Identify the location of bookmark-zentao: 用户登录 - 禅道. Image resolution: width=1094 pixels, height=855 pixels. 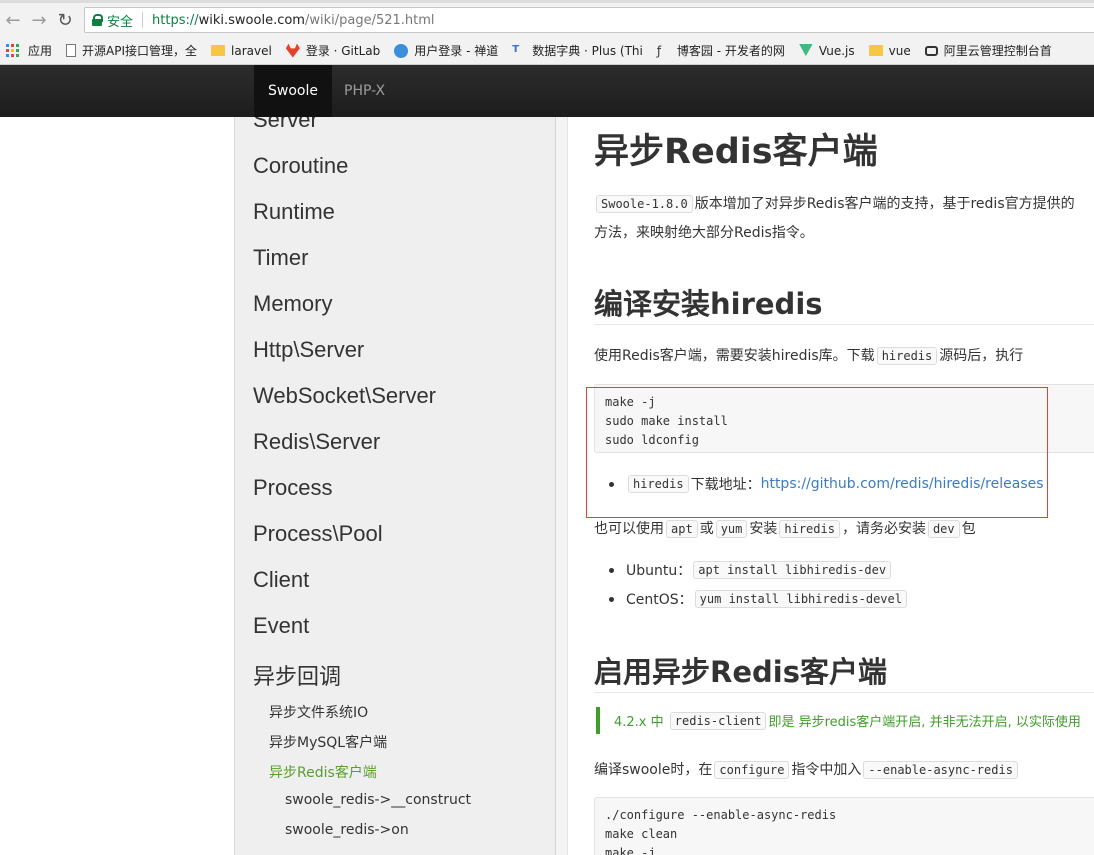
(446, 50).